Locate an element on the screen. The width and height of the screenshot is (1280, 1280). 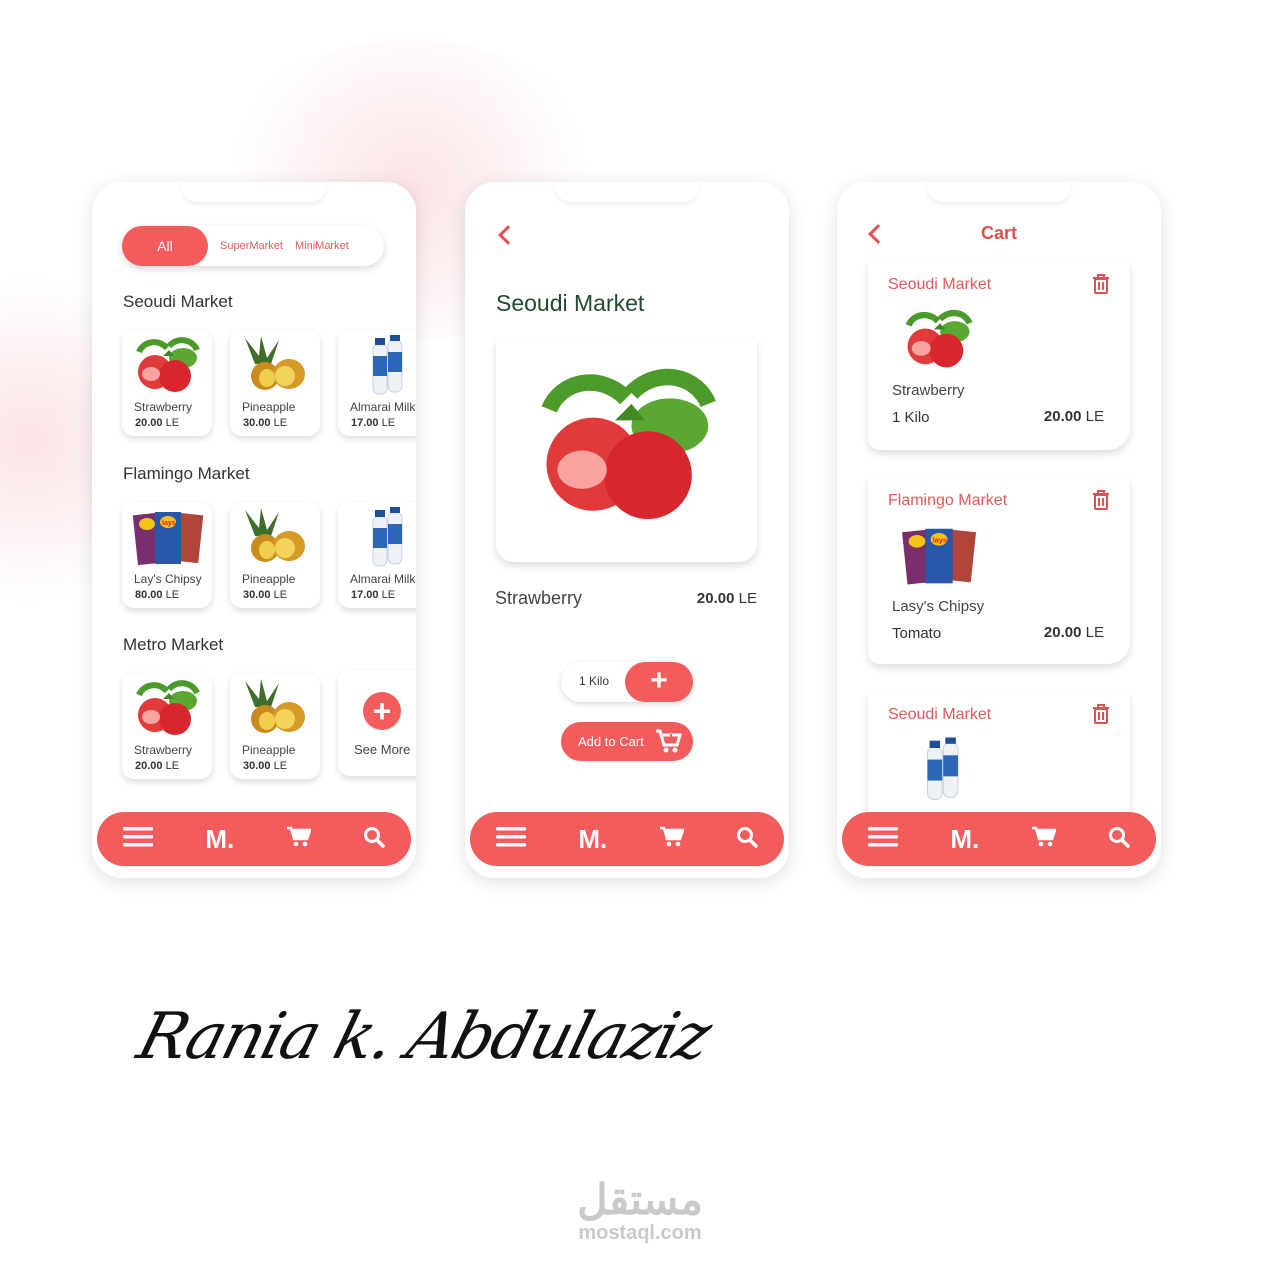
tab-minimarket: MiniMarket is located at coordinates (322, 246).